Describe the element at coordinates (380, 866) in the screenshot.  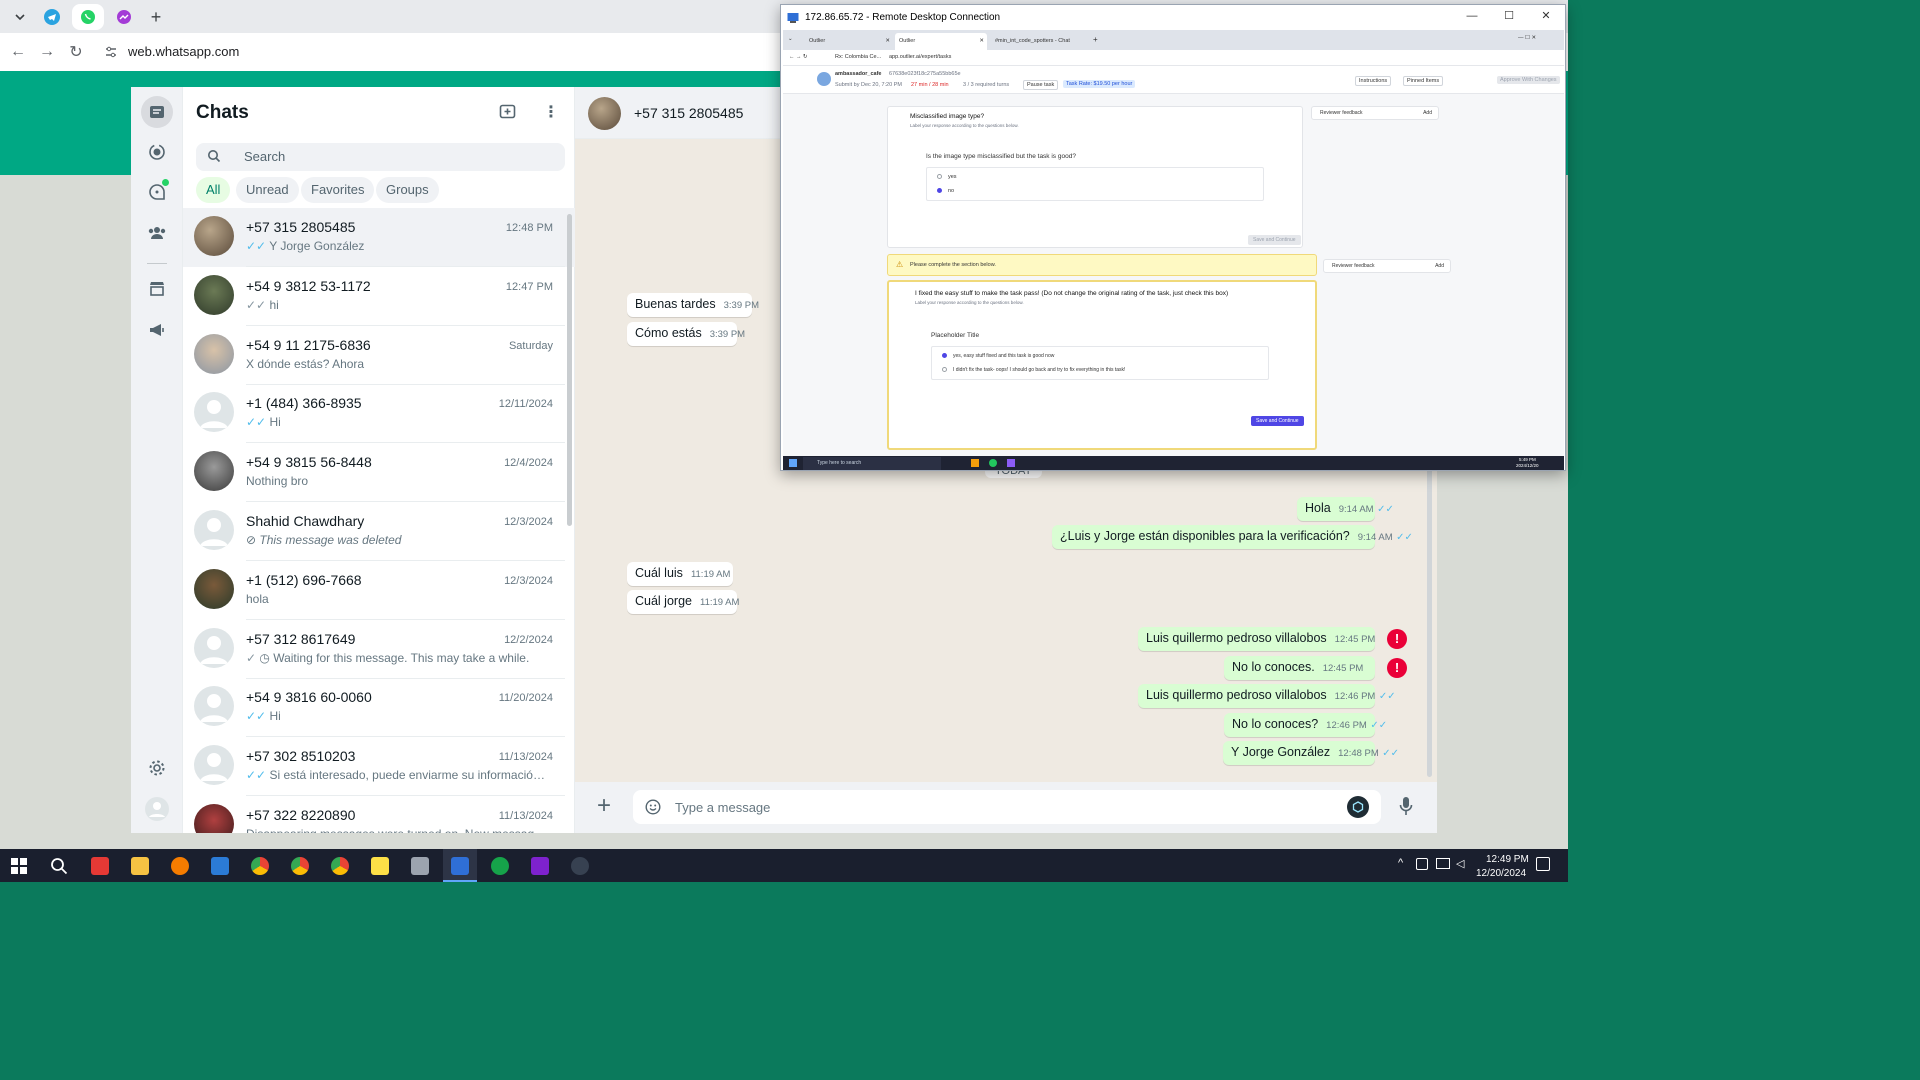
I see `sticky-notes-icon` at that location.